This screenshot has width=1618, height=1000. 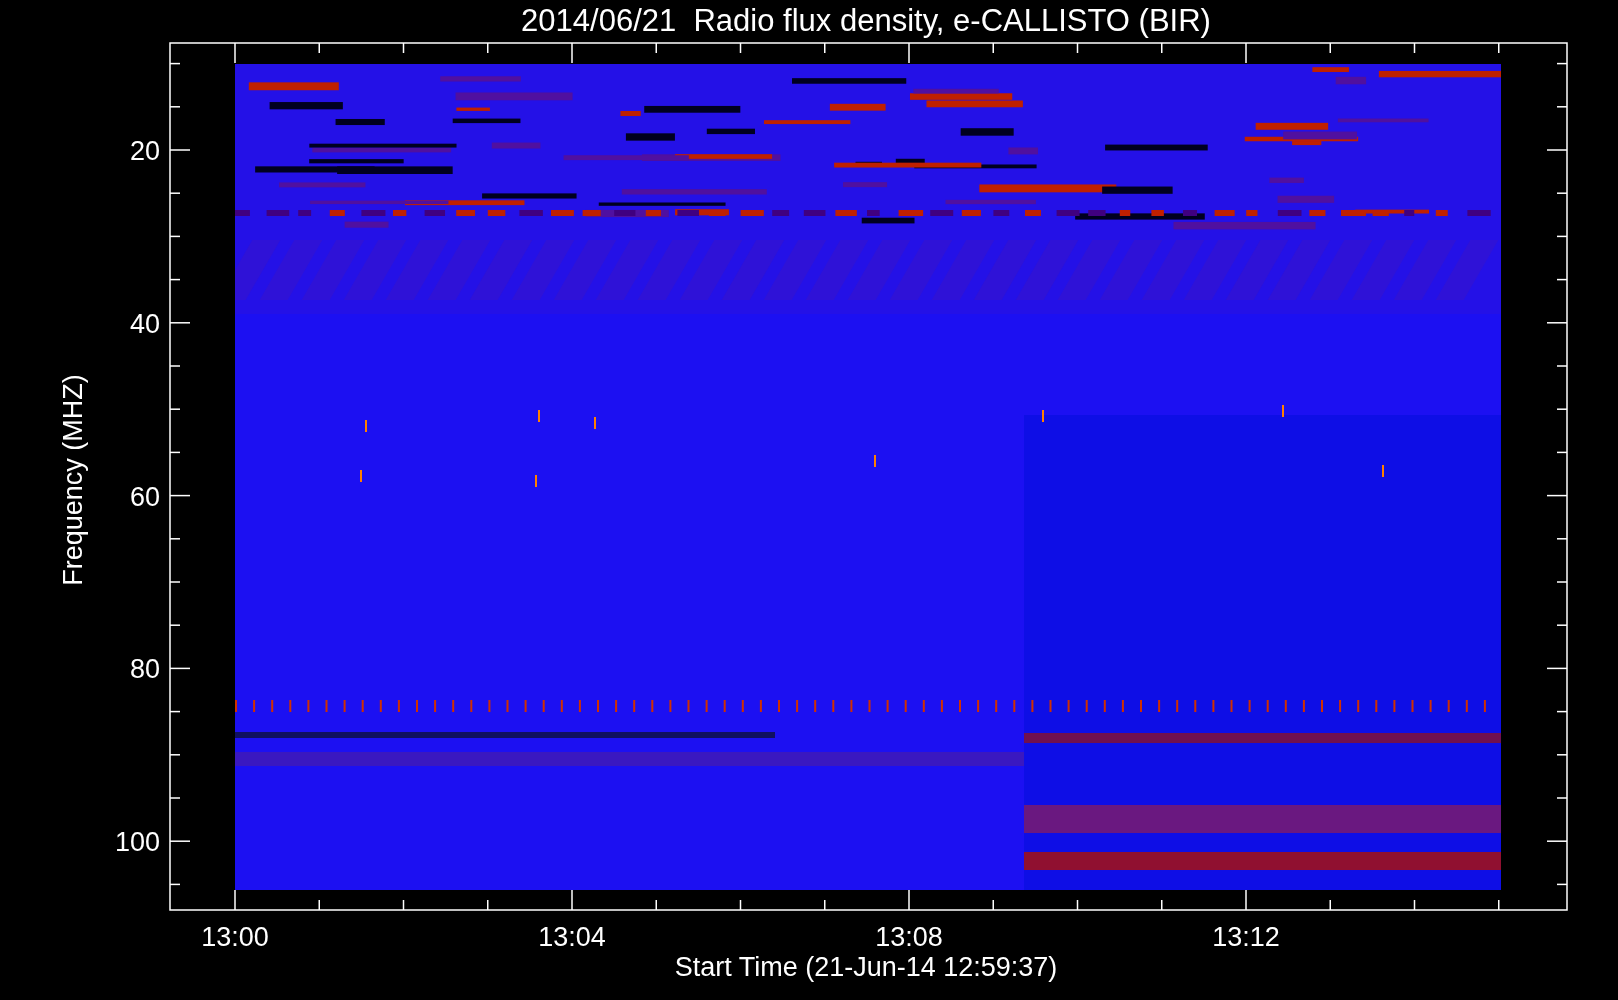 I want to click on tick-label: 13:00, so click(x=235, y=937).